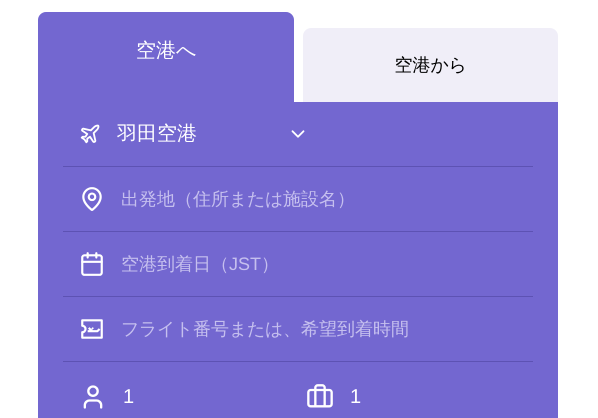 The height and width of the screenshot is (418, 598). I want to click on airplane-icon, so click(90, 134).